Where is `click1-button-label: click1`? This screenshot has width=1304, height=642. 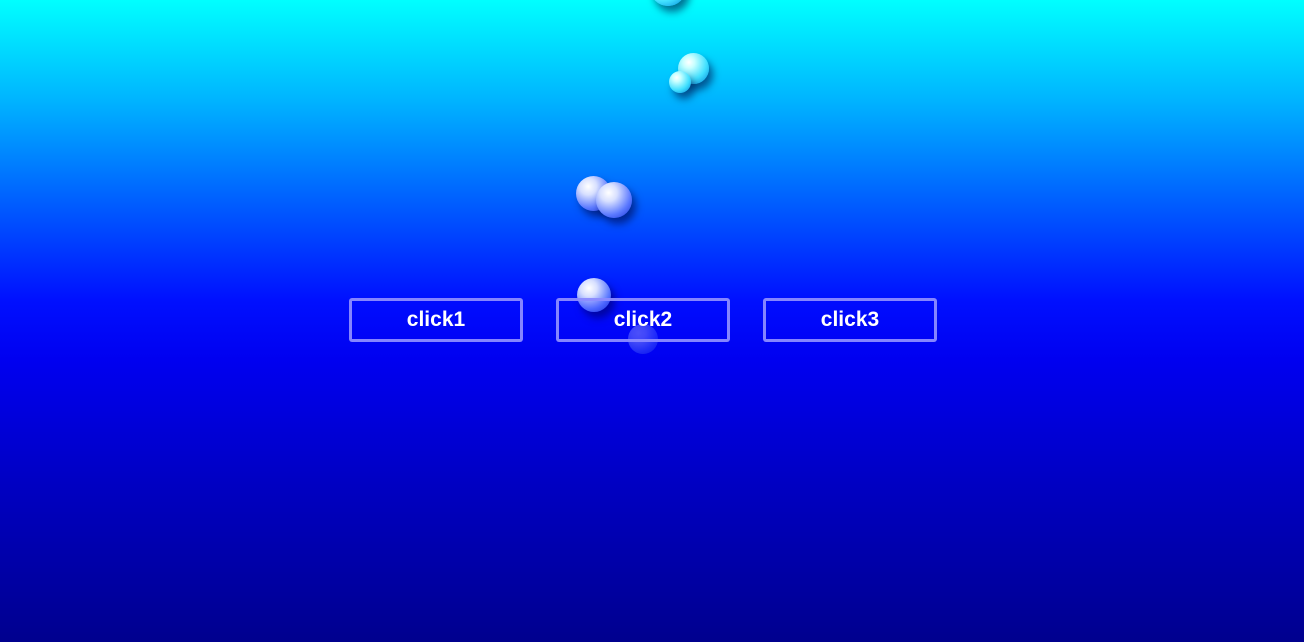
click1-button-label: click1 is located at coordinates (436, 319).